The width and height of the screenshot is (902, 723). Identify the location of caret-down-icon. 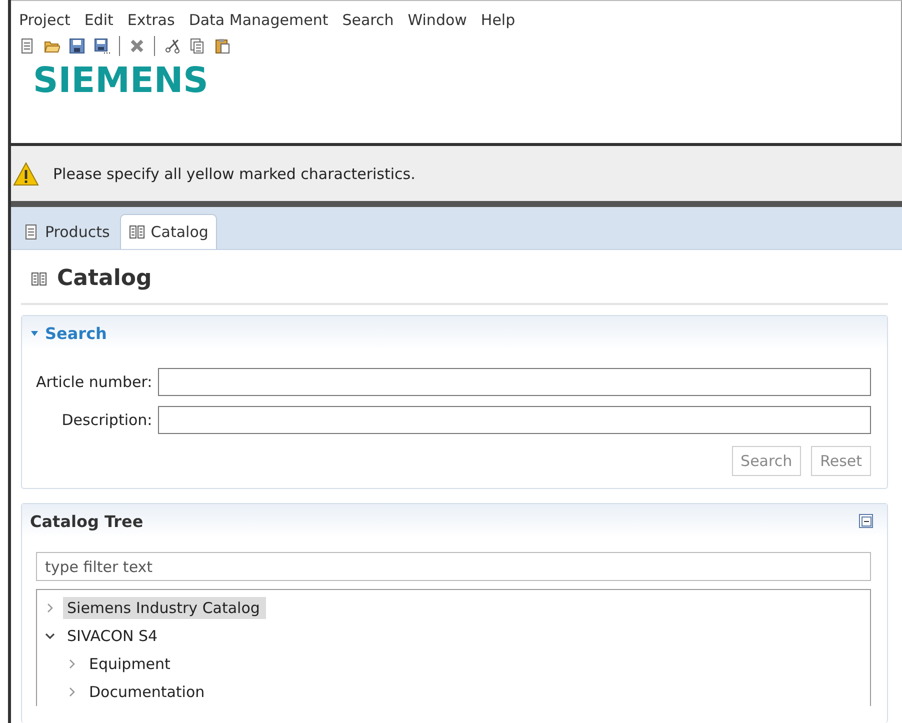
(34, 333).